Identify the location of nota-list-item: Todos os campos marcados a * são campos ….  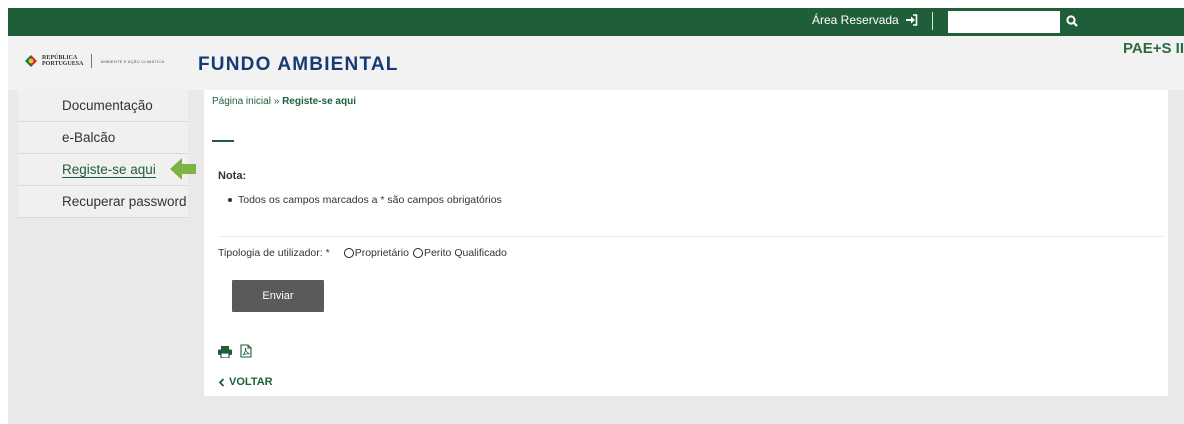
(365, 200).